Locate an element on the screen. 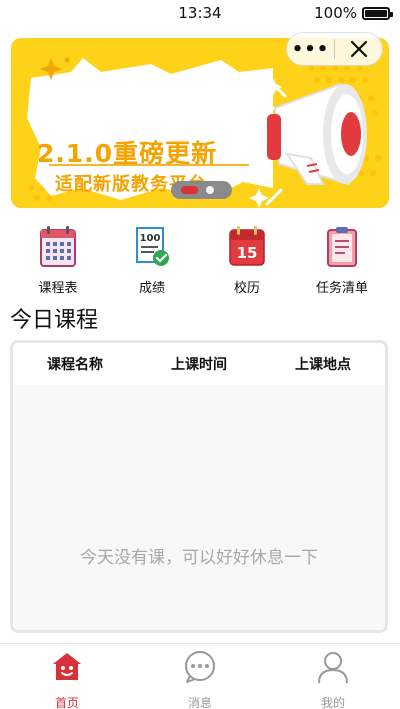 The image size is (400, 709). nav-item-school-calendar: 15 校历 is located at coordinates (247, 260).